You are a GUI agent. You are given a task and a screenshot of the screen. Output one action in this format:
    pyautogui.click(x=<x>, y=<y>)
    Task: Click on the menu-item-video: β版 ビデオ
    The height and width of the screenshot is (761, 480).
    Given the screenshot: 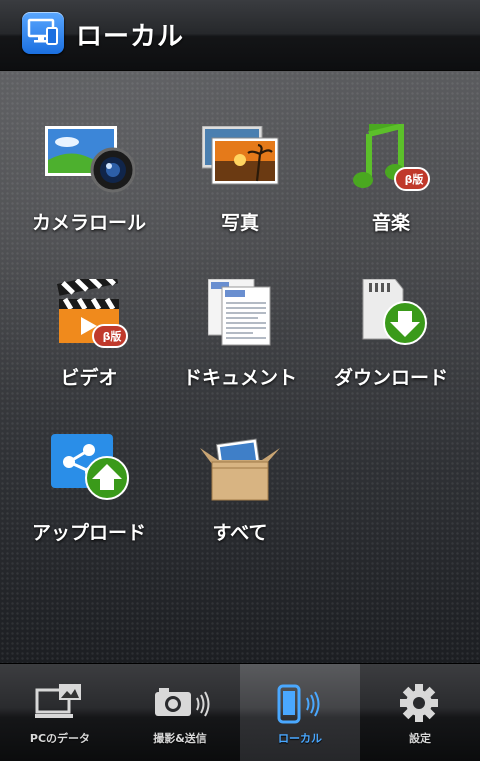 What is the action you would take?
    pyautogui.click(x=89, y=349)
    